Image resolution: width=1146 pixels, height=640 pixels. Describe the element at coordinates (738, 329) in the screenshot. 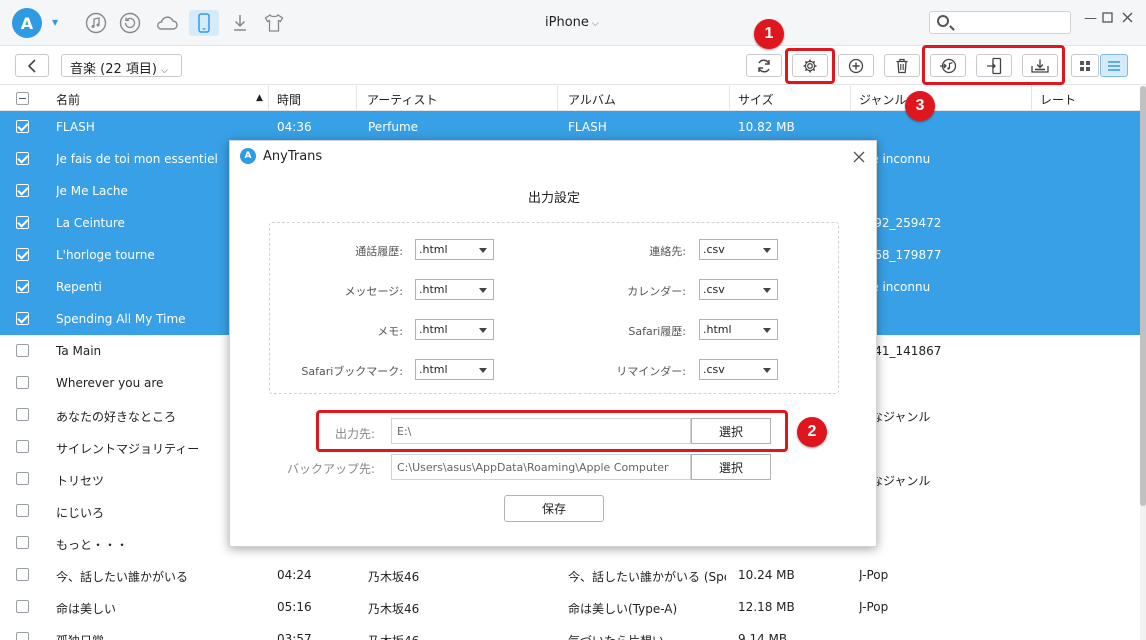

I see `format-select-safari-history: .html` at that location.